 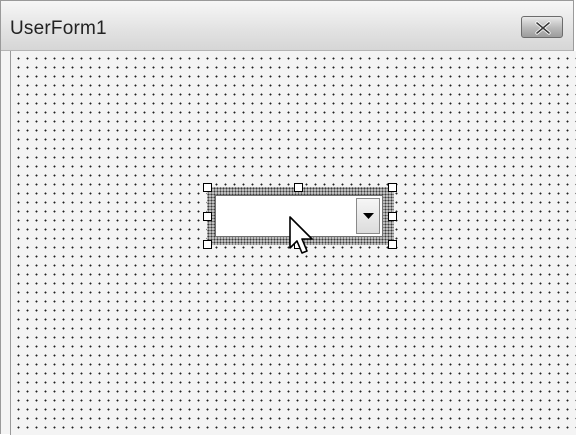 I want to click on close-button, so click(x=542, y=27).